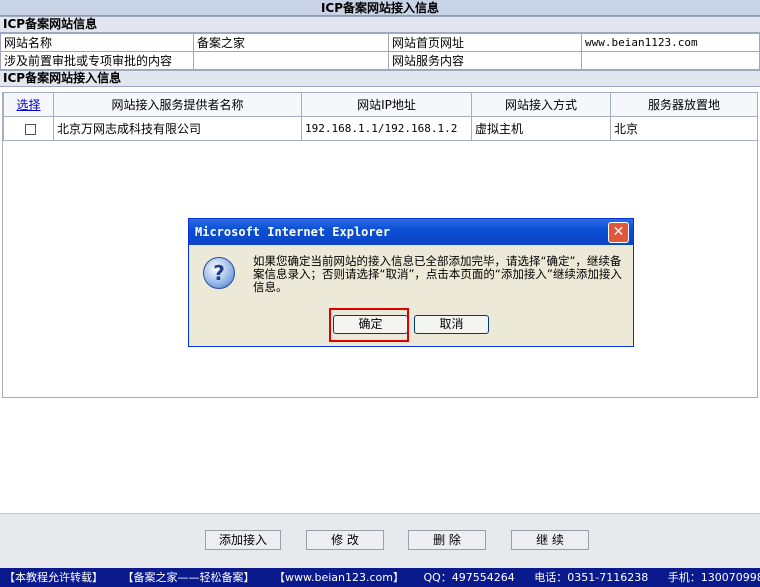 The image size is (760, 587). Describe the element at coordinates (177, 128) in the screenshot. I see `provider-cell: 北京万网志成科技有限公司` at that location.